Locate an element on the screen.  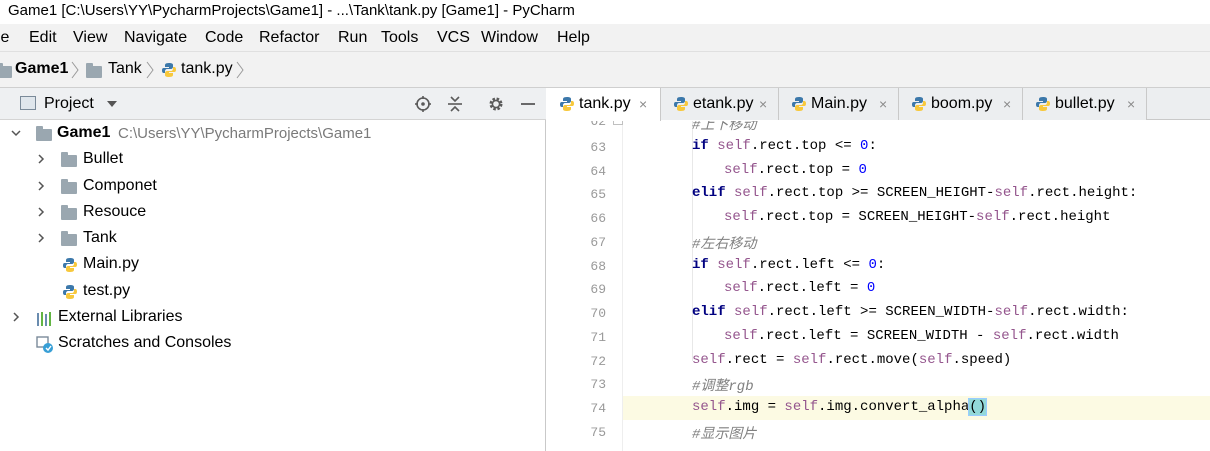
tree-file-label: test.py is located at coordinates (107, 290).